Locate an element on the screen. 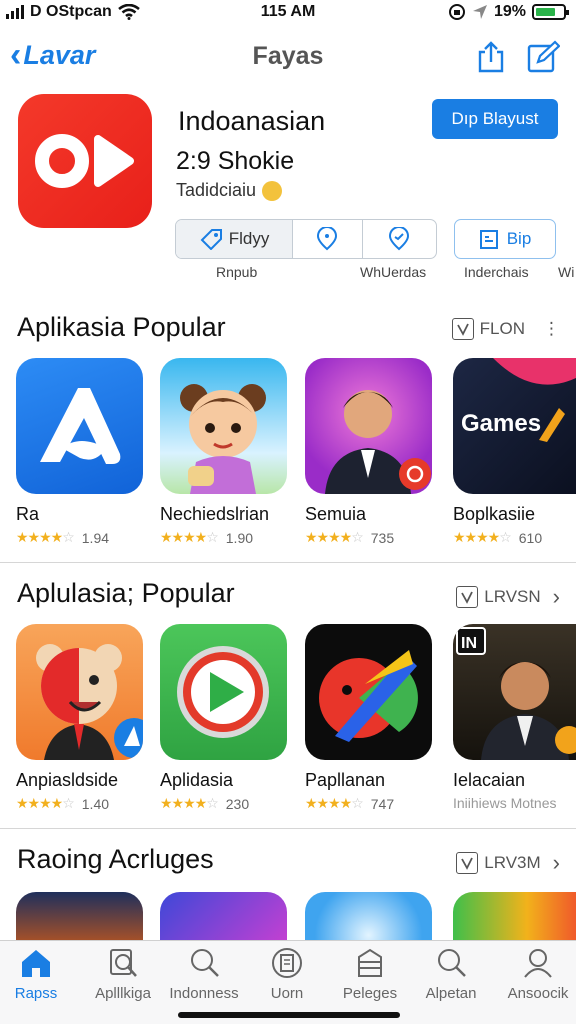 The height and width of the screenshot is (1024, 576). cartoon-girl-icon is located at coordinates (223, 426).